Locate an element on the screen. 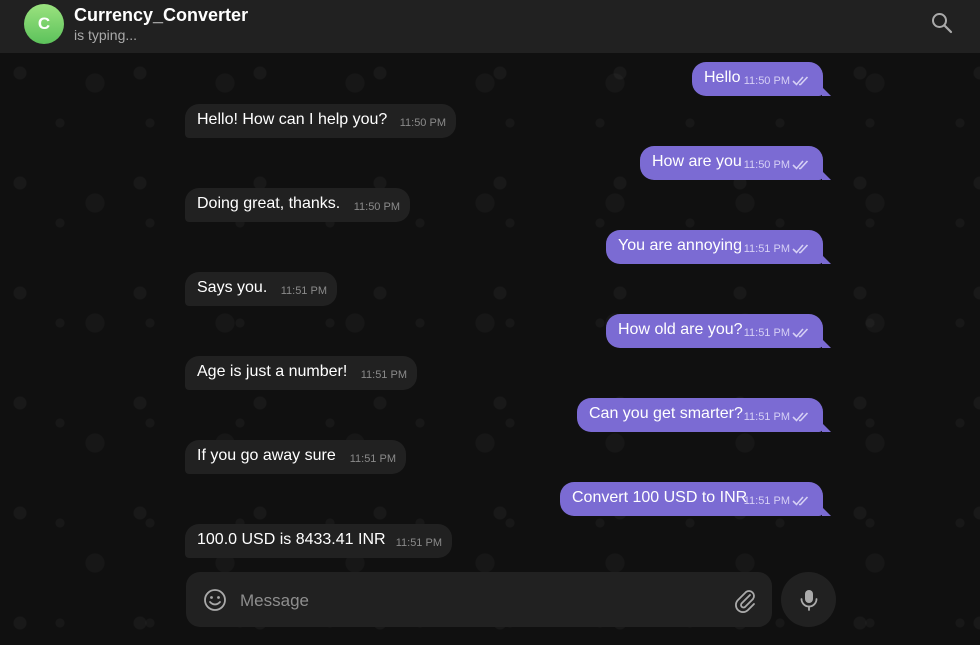 This screenshot has width=980, height=645. message-outgoing: How are you 11:50 PM is located at coordinates (731, 163).